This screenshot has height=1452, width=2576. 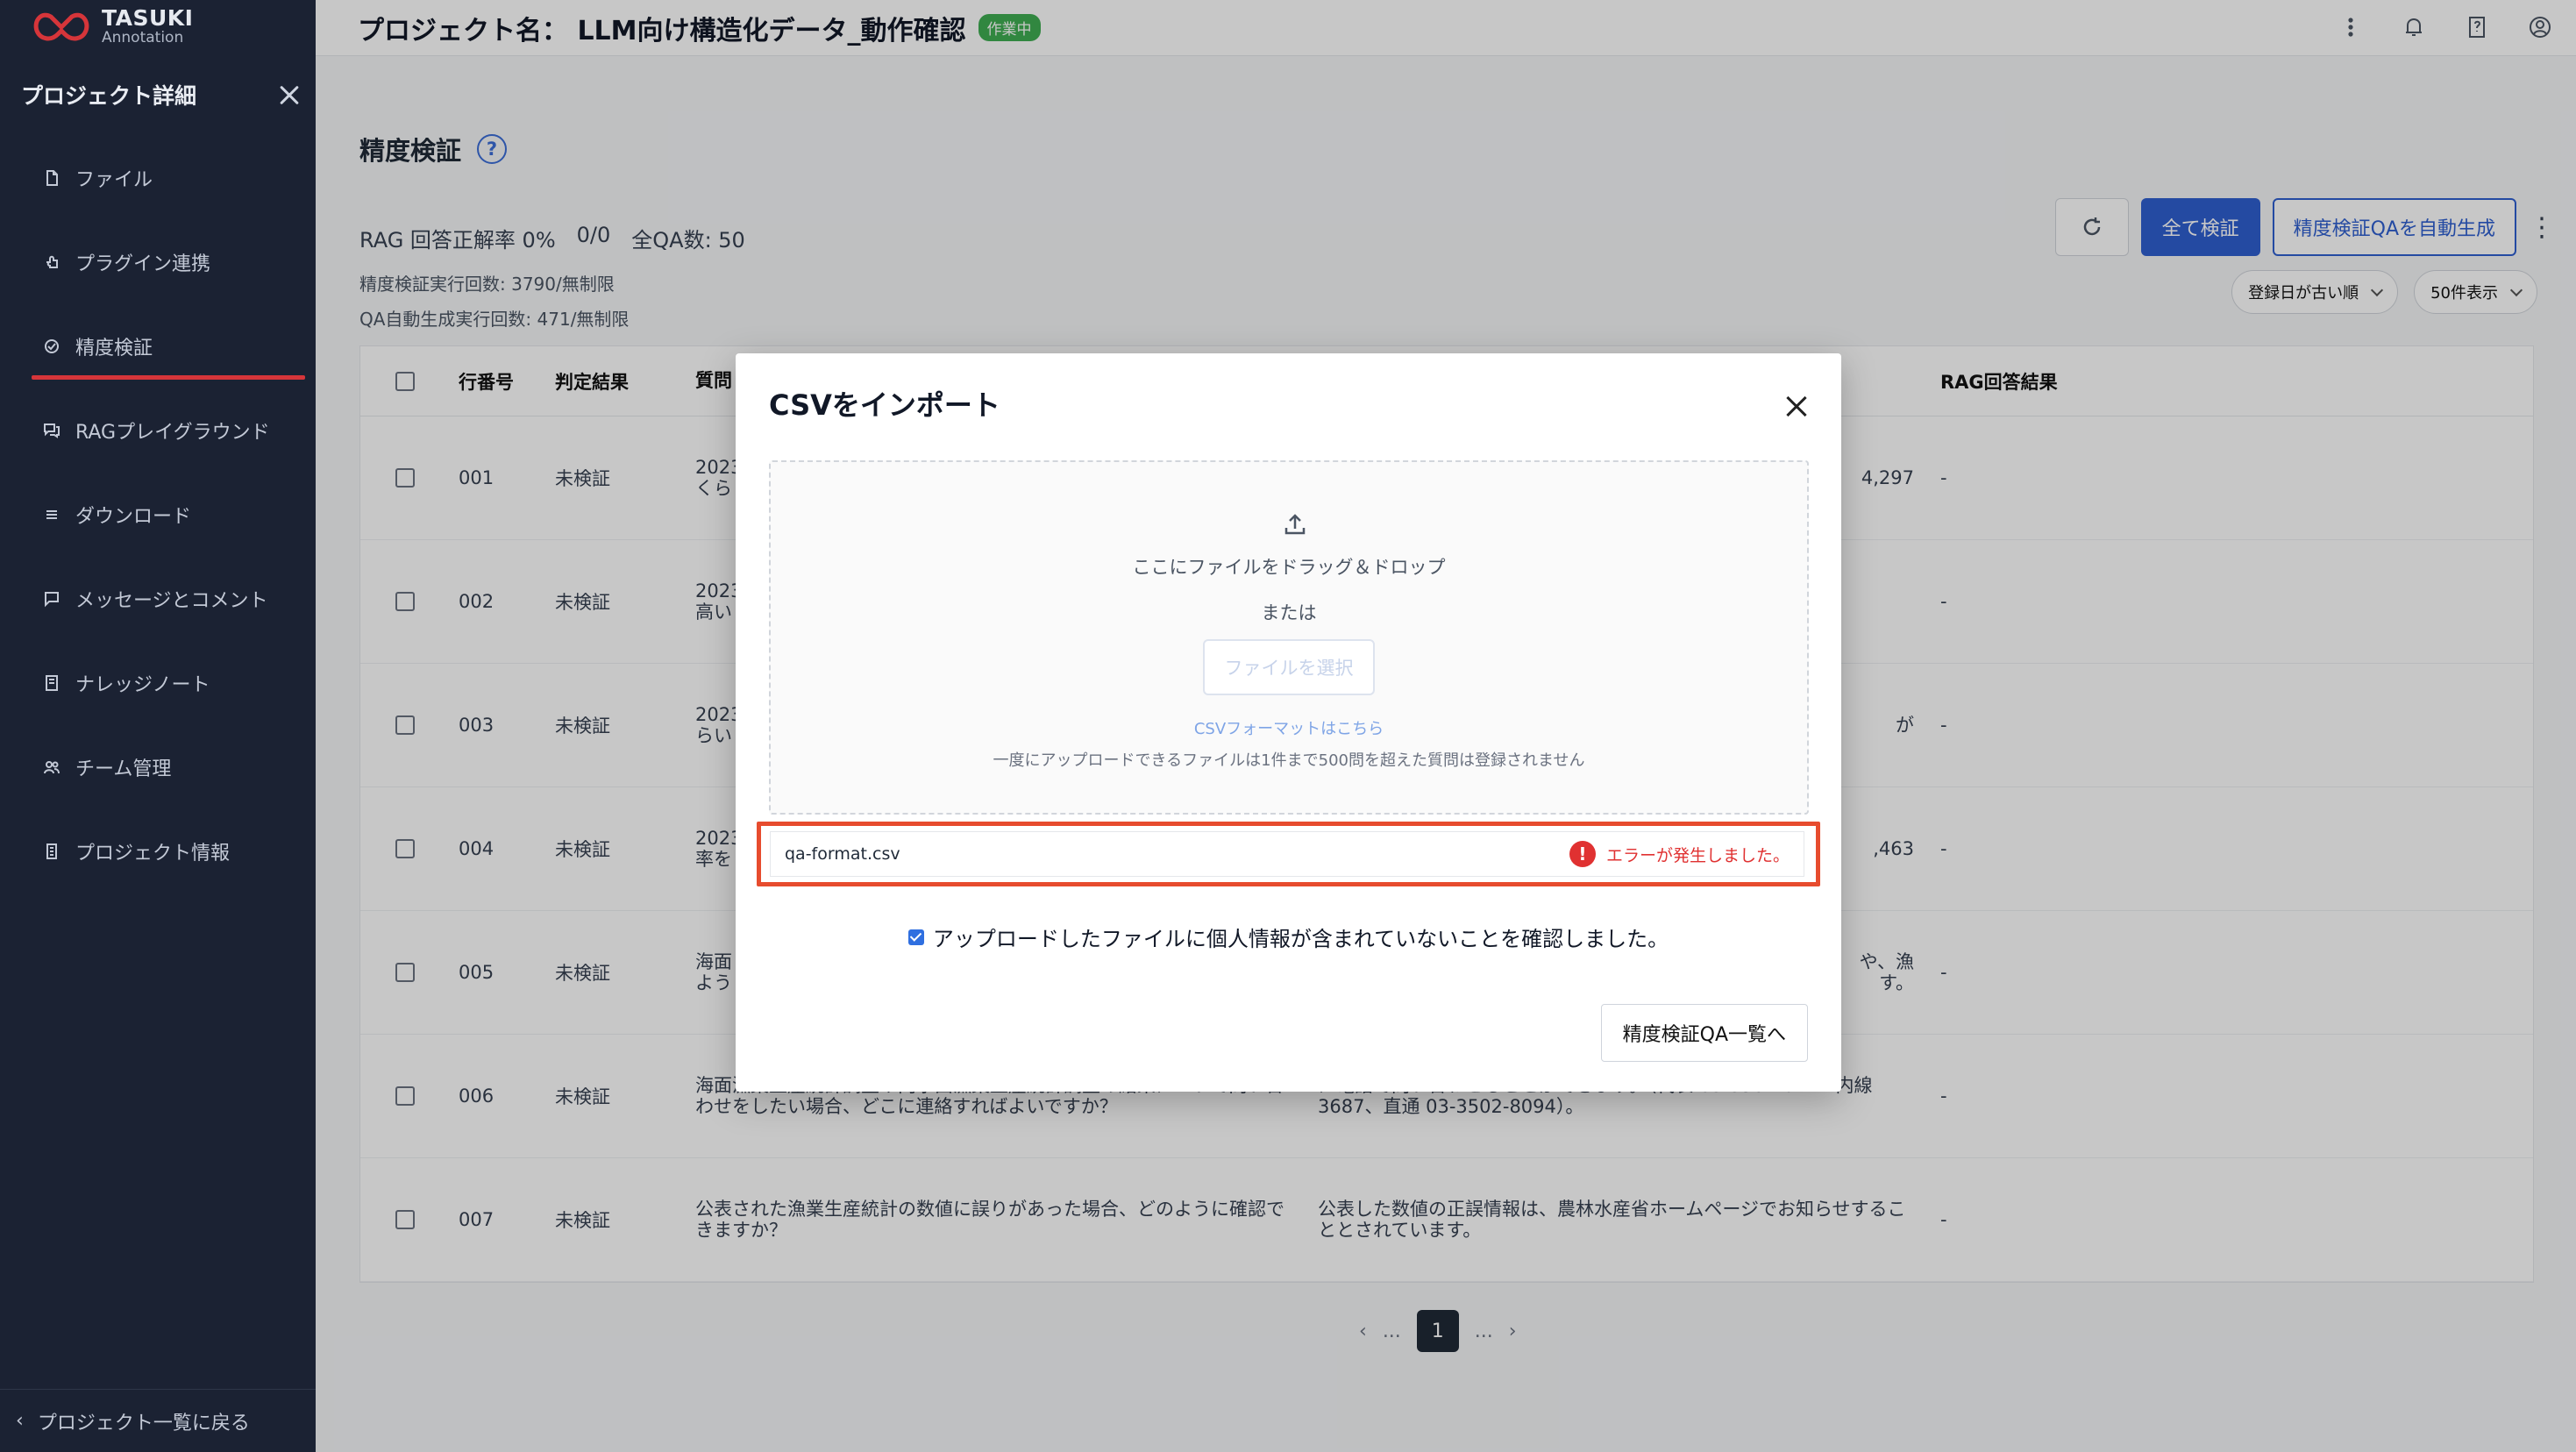 What do you see at coordinates (1301, 937) in the screenshot?
I see `privacy-confirm-label: アップロードしたファイルに個人情報が含まれていないことを確認しました。` at bounding box center [1301, 937].